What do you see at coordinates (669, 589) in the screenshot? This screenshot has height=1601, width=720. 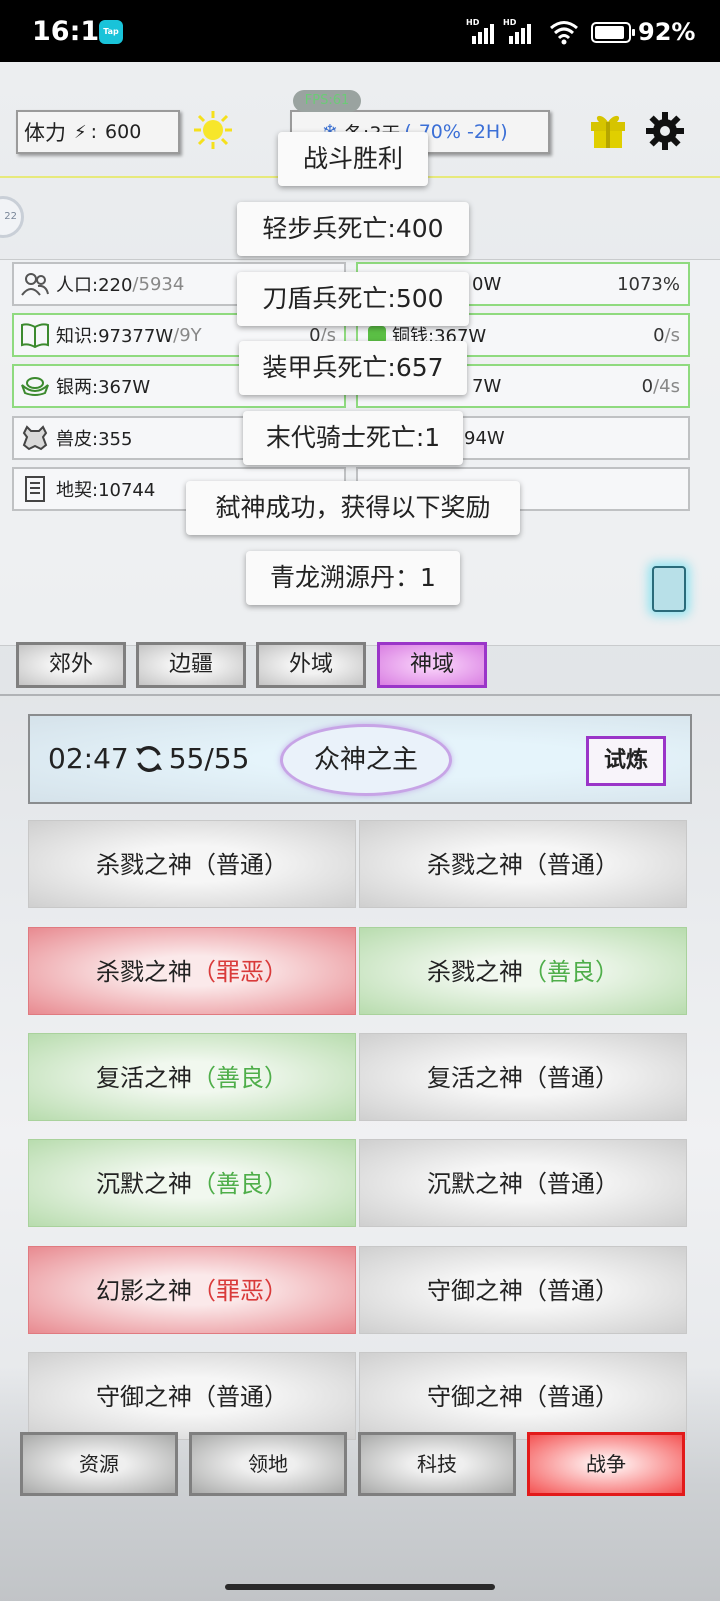 I see `card-deck-icon` at bounding box center [669, 589].